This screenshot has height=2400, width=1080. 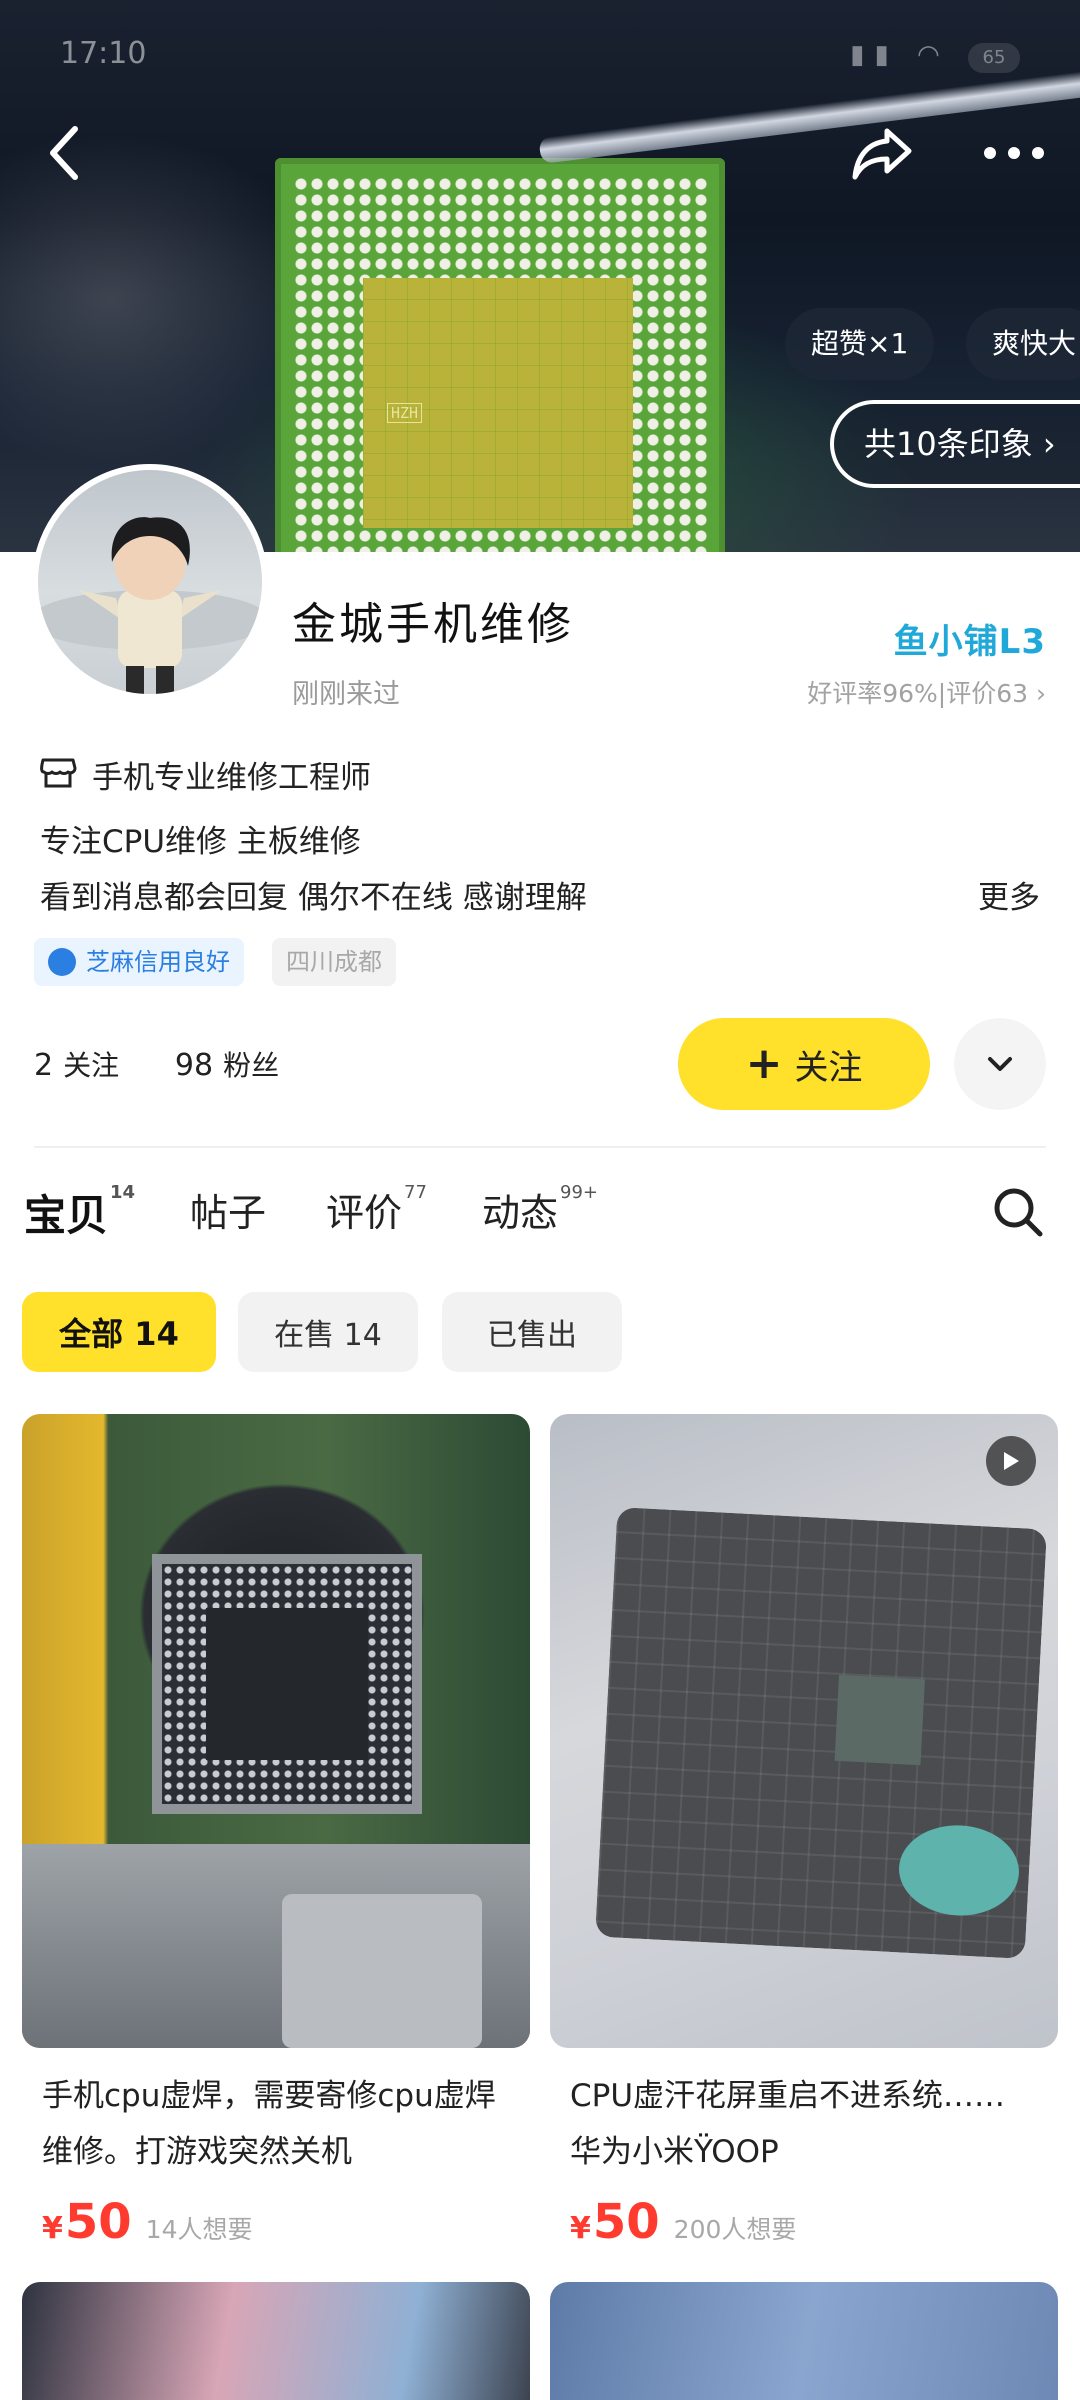 I want to click on shop-name: 金城手机维修, so click(x=433, y=624).